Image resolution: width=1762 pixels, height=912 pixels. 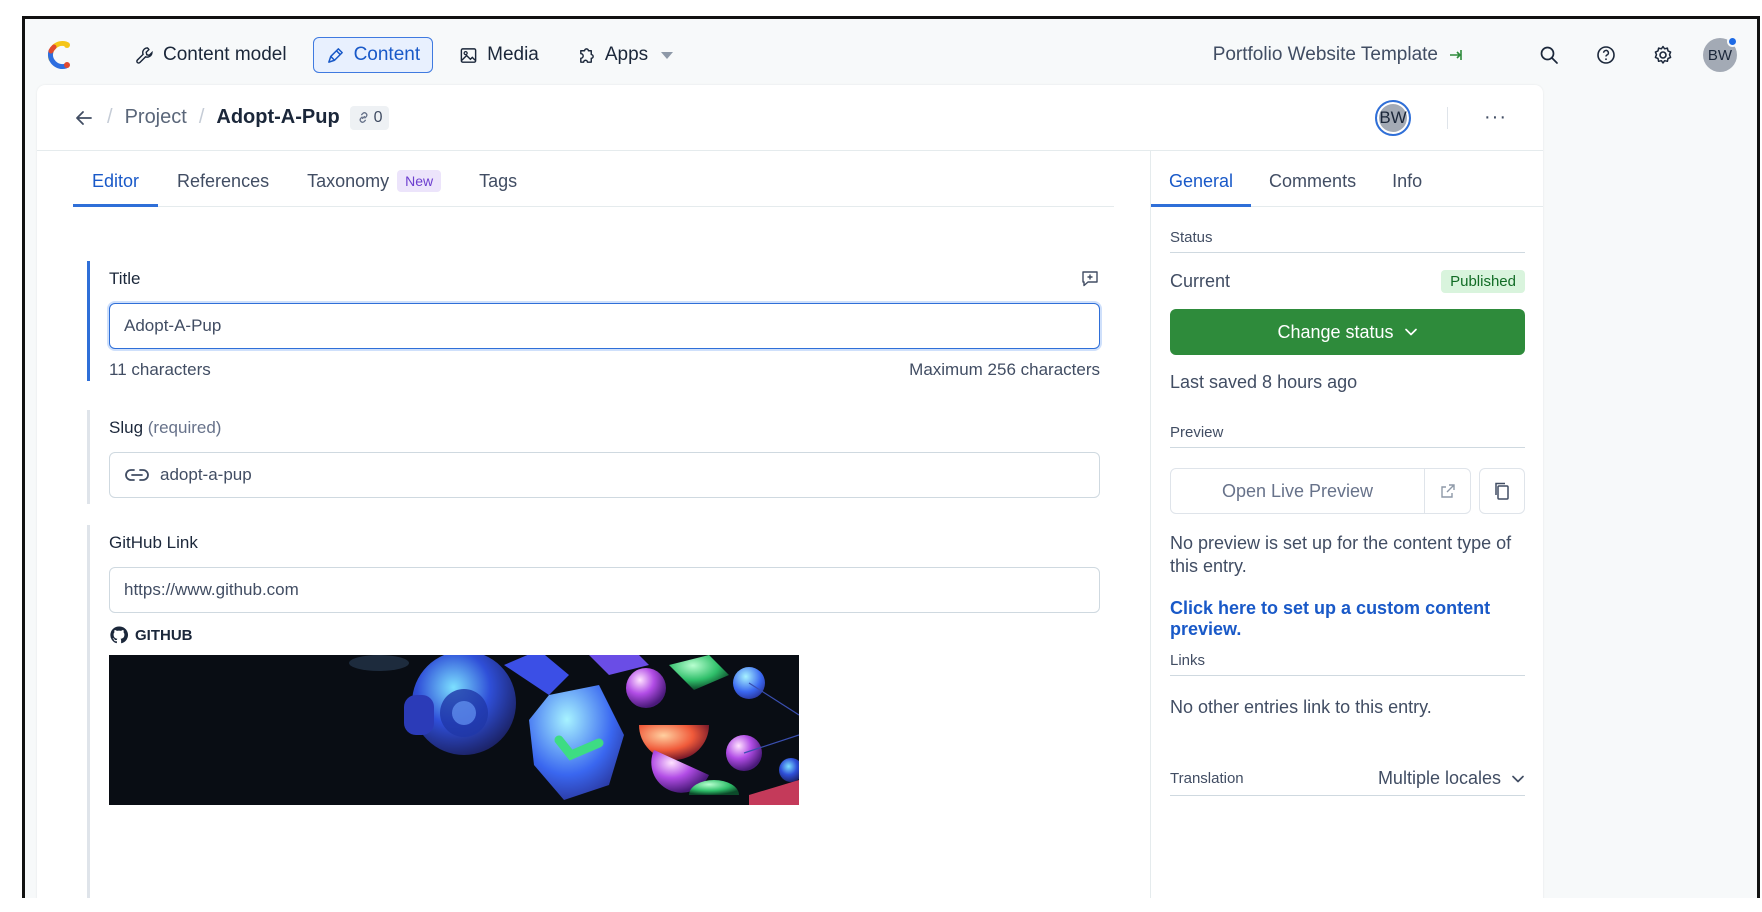 What do you see at coordinates (160, 369) in the screenshot?
I see `character-count: 11 characters` at bounding box center [160, 369].